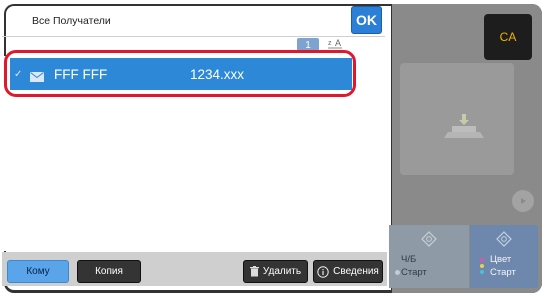  Describe the element at coordinates (71, 21) in the screenshot. I see `page-title: Все Получатели` at that location.